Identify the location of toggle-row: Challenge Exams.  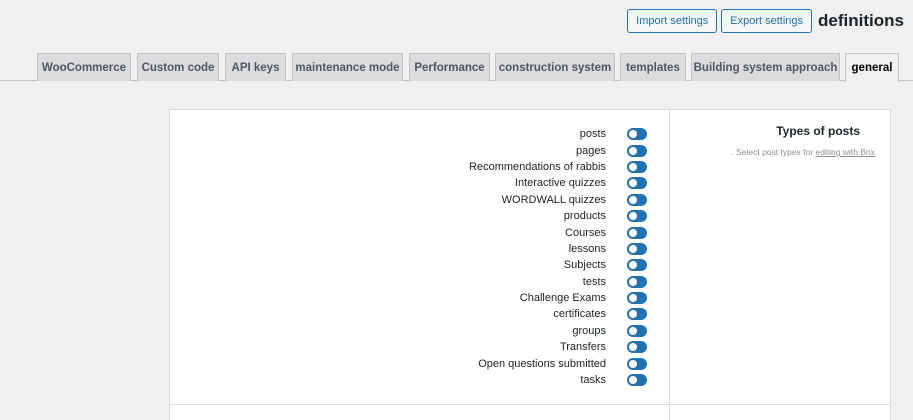
(558, 298).